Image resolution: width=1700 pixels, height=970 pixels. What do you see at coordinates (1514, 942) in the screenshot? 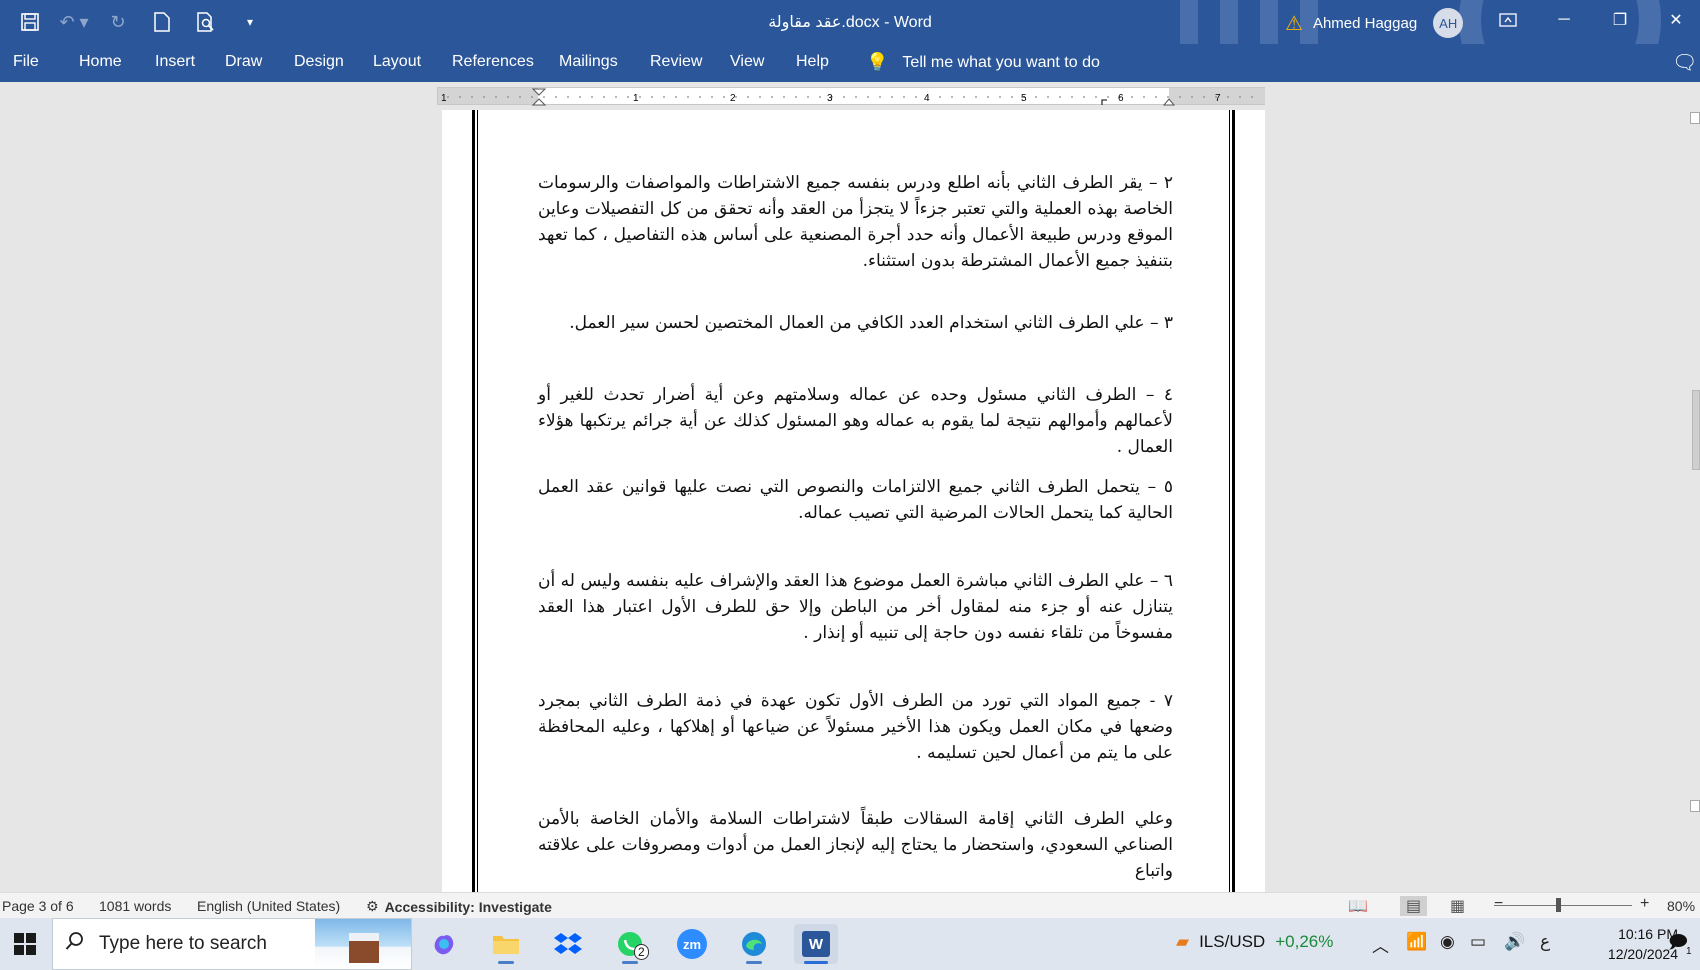
I see `volume-icon: 🔊` at bounding box center [1514, 942].